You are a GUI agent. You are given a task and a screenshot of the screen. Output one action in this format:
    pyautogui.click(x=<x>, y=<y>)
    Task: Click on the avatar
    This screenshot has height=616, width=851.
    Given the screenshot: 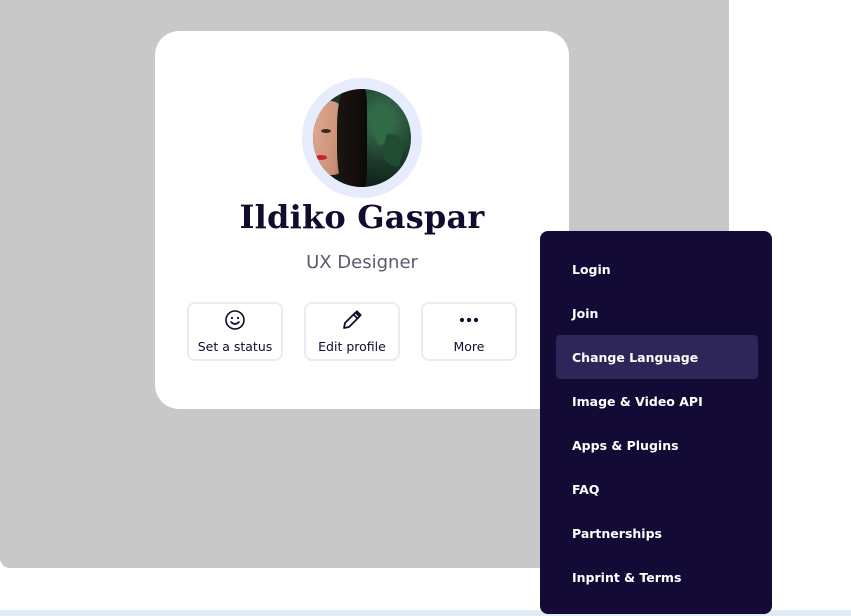 What is the action you would take?
    pyautogui.click(x=362, y=138)
    